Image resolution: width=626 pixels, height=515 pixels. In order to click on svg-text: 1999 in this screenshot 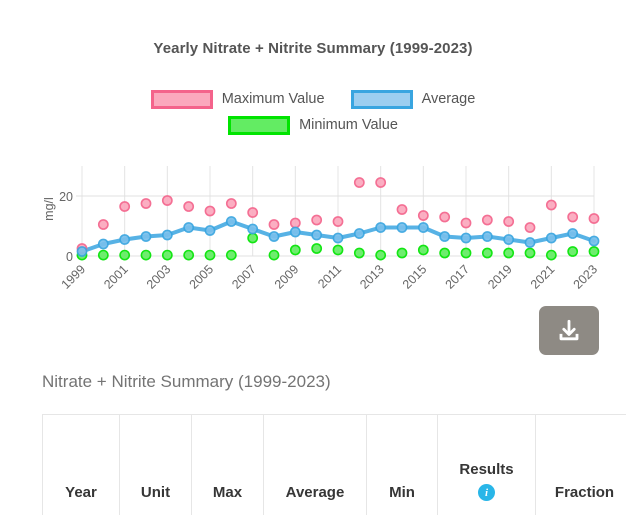, I will do `click(74, 277)`.